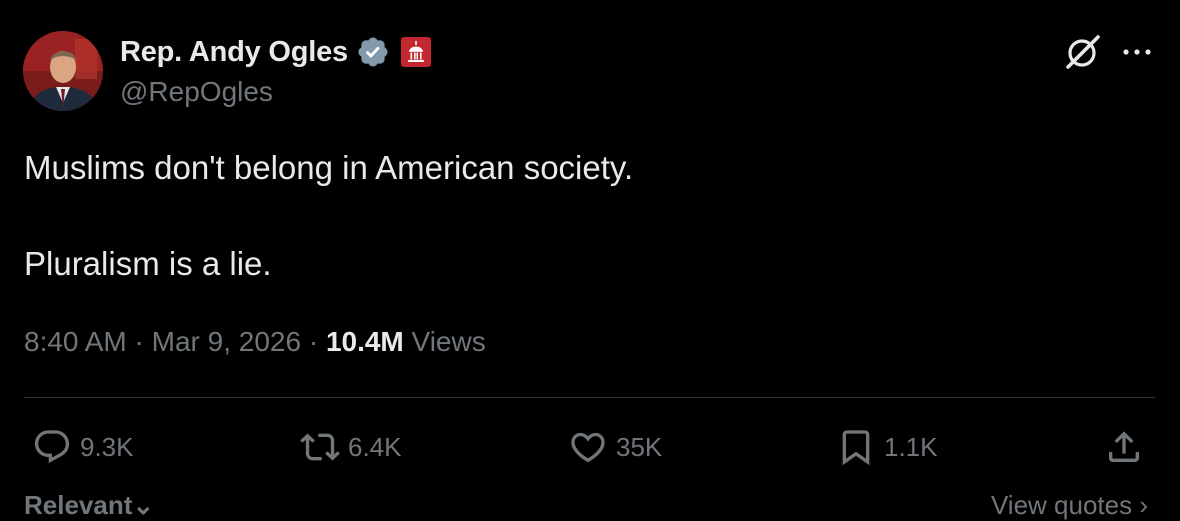 The height and width of the screenshot is (521, 1180). I want to click on share-icon, so click(1124, 446).